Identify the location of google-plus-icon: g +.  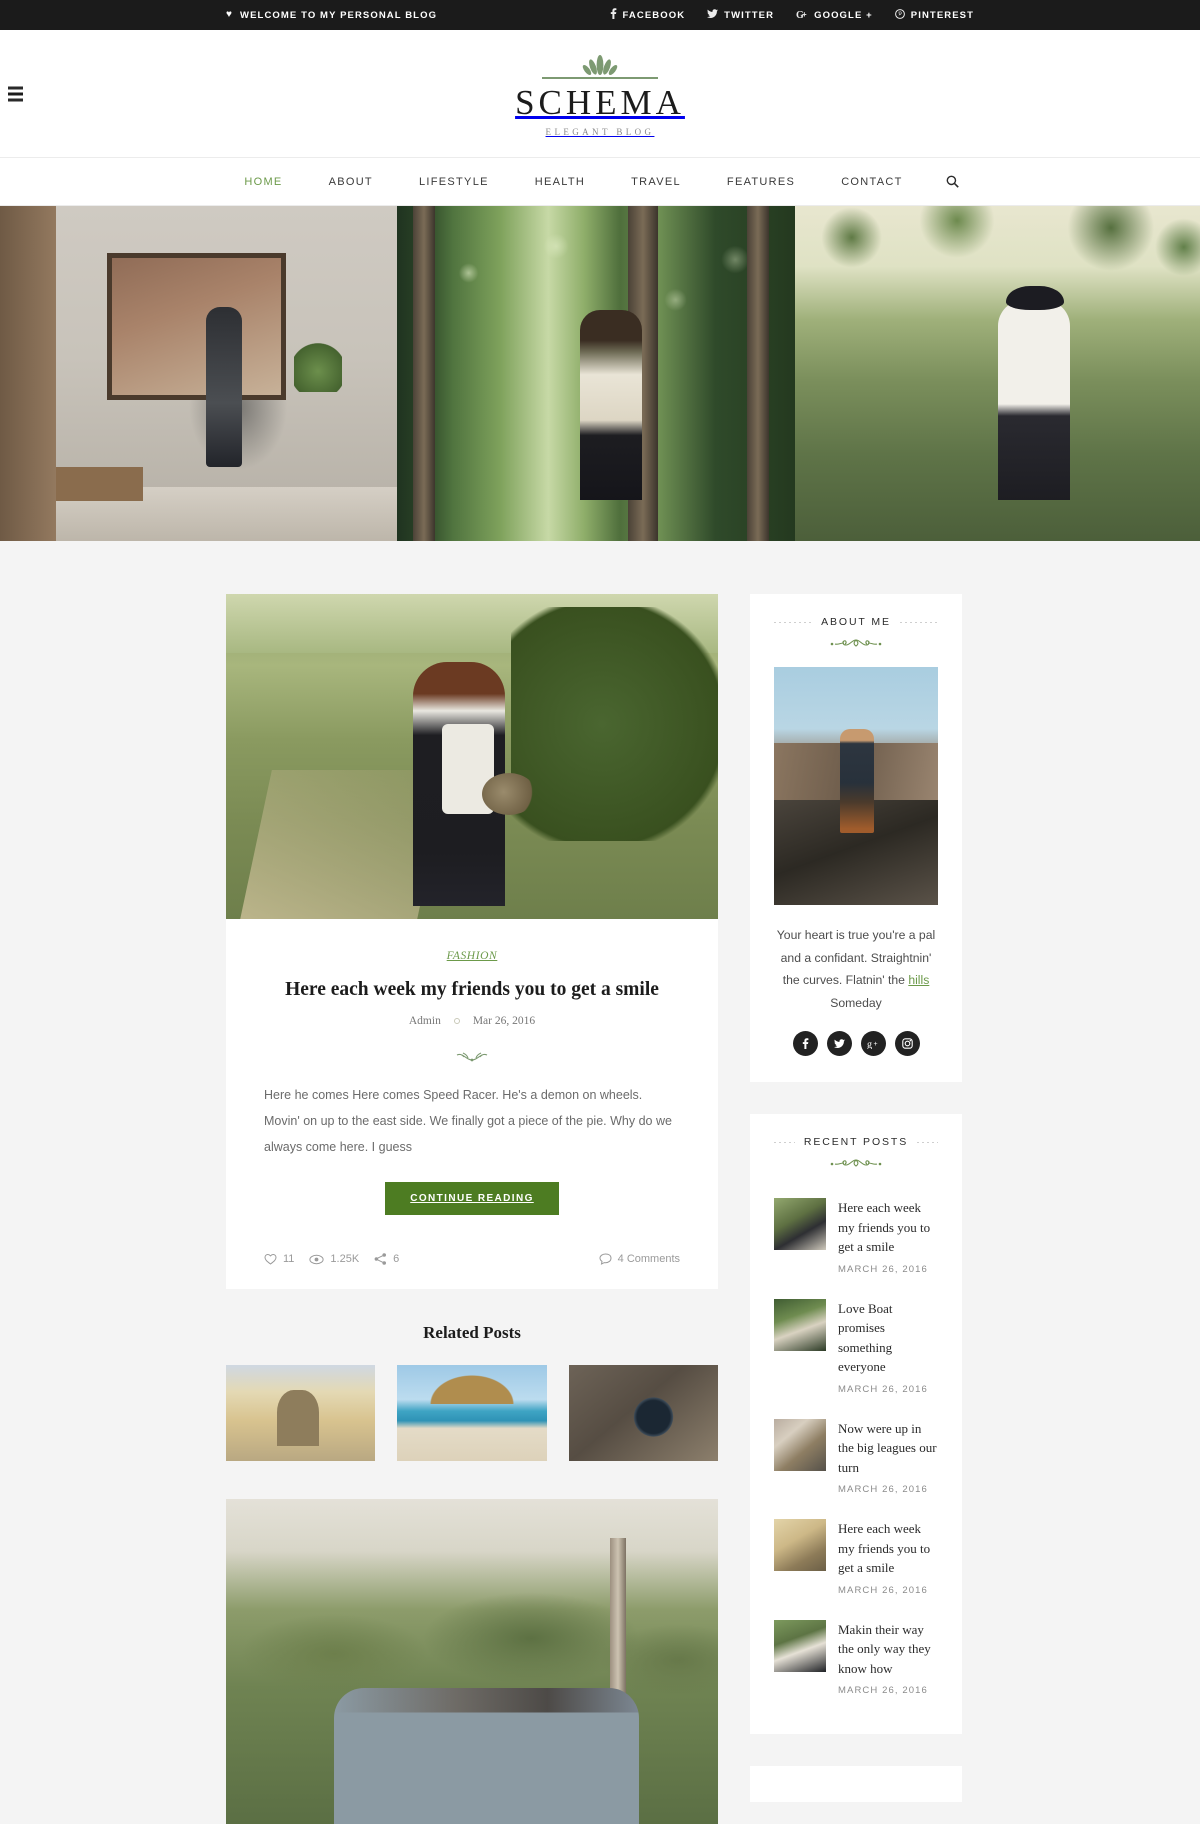
(873, 1044).